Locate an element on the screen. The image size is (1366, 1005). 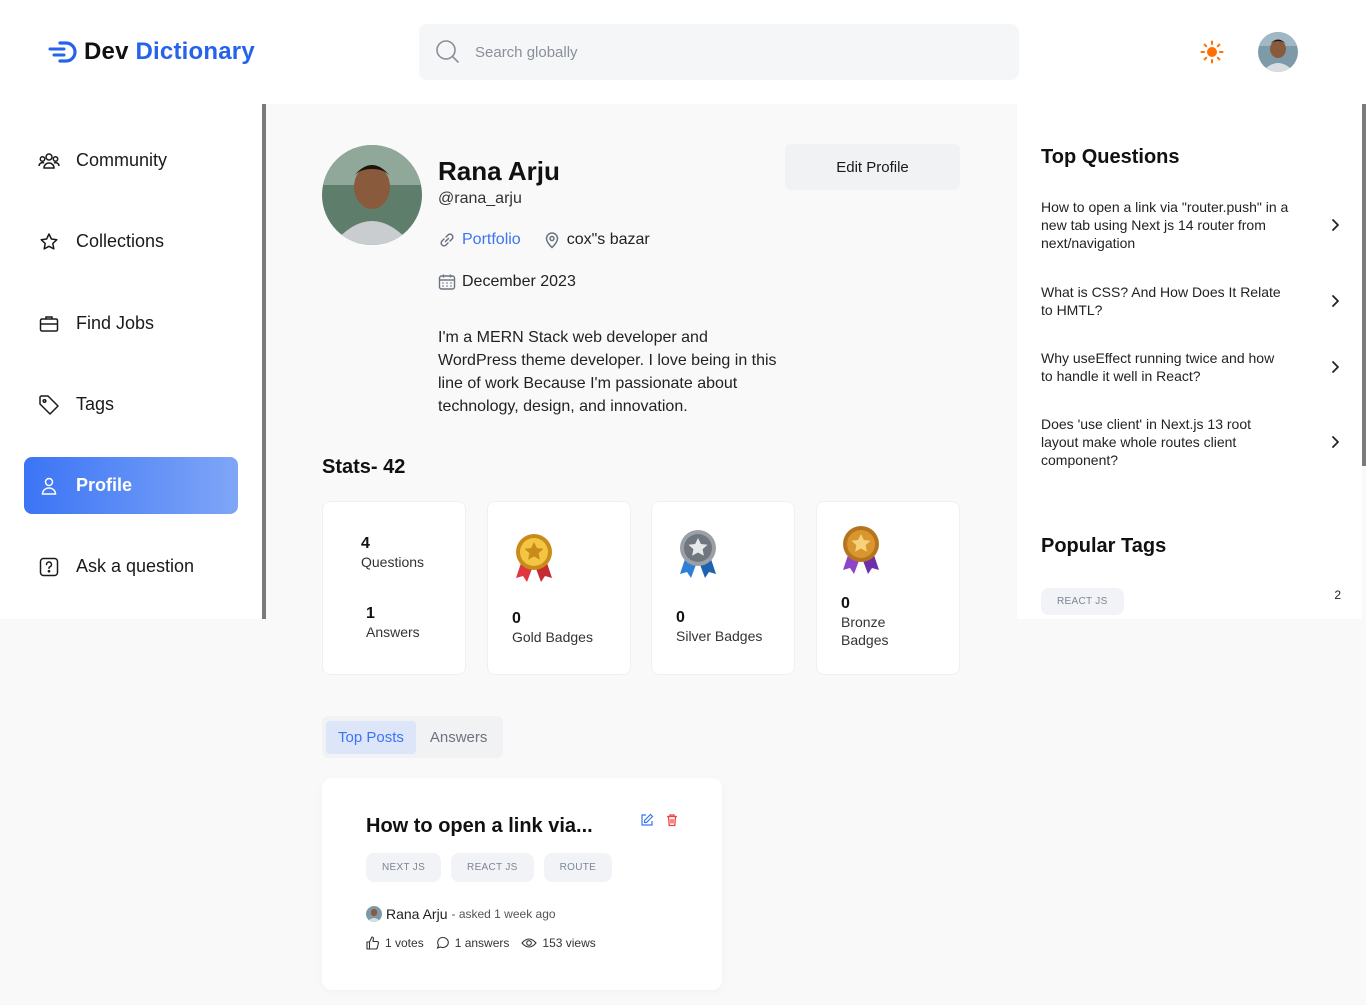
post-votes: 1 votes is located at coordinates (395, 943).